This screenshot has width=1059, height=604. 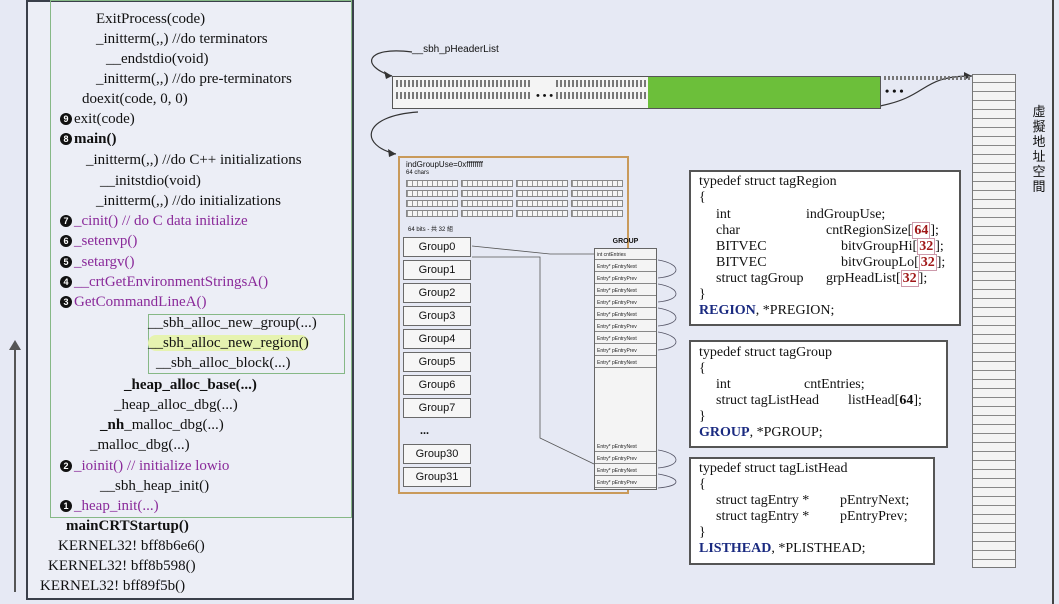 What do you see at coordinates (927, 262) in the screenshot?
I see `field-size: 32` at bounding box center [927, 262].